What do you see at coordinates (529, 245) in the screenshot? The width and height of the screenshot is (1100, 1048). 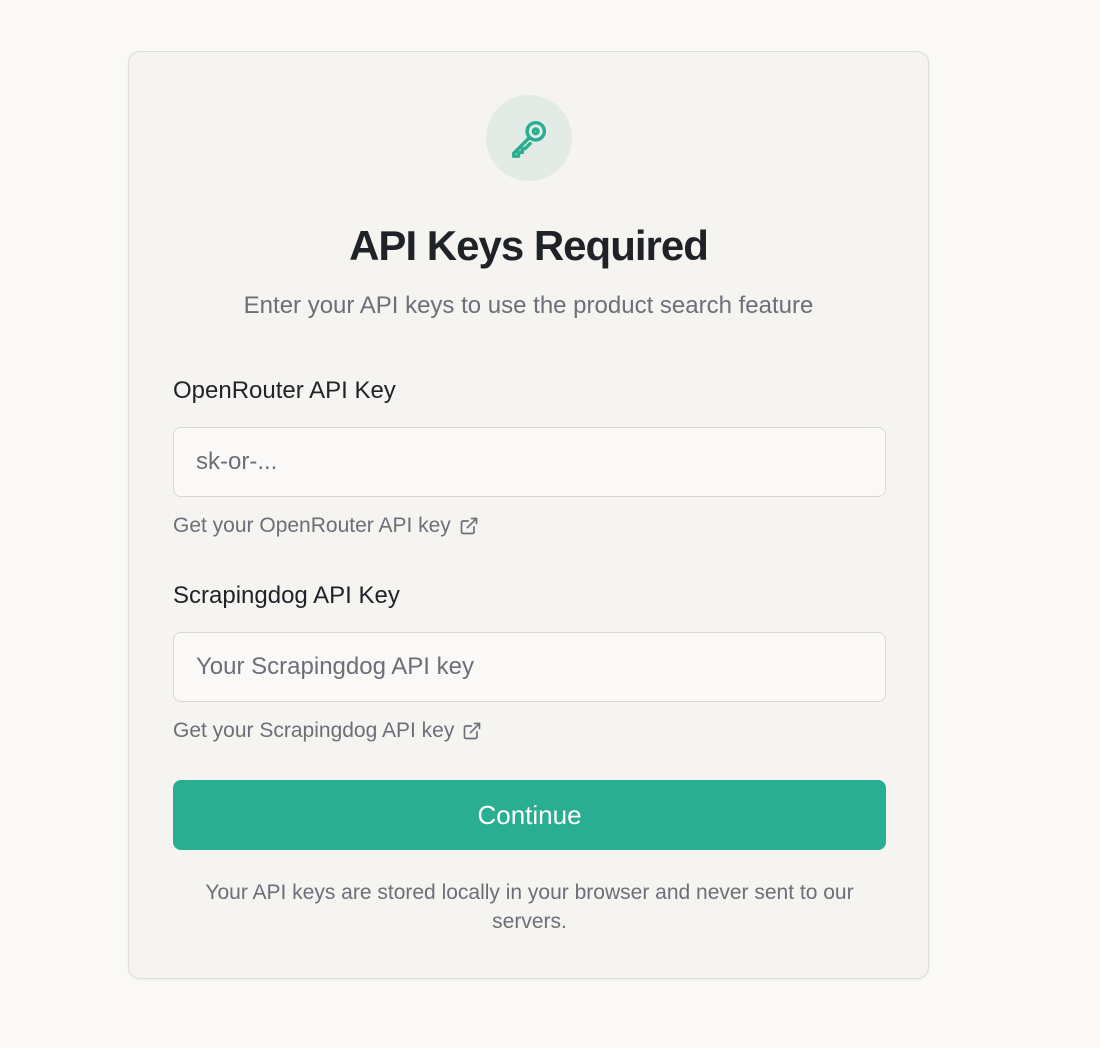 I see `dialog-title: API Keys Required` at bounding box center [529, 245].